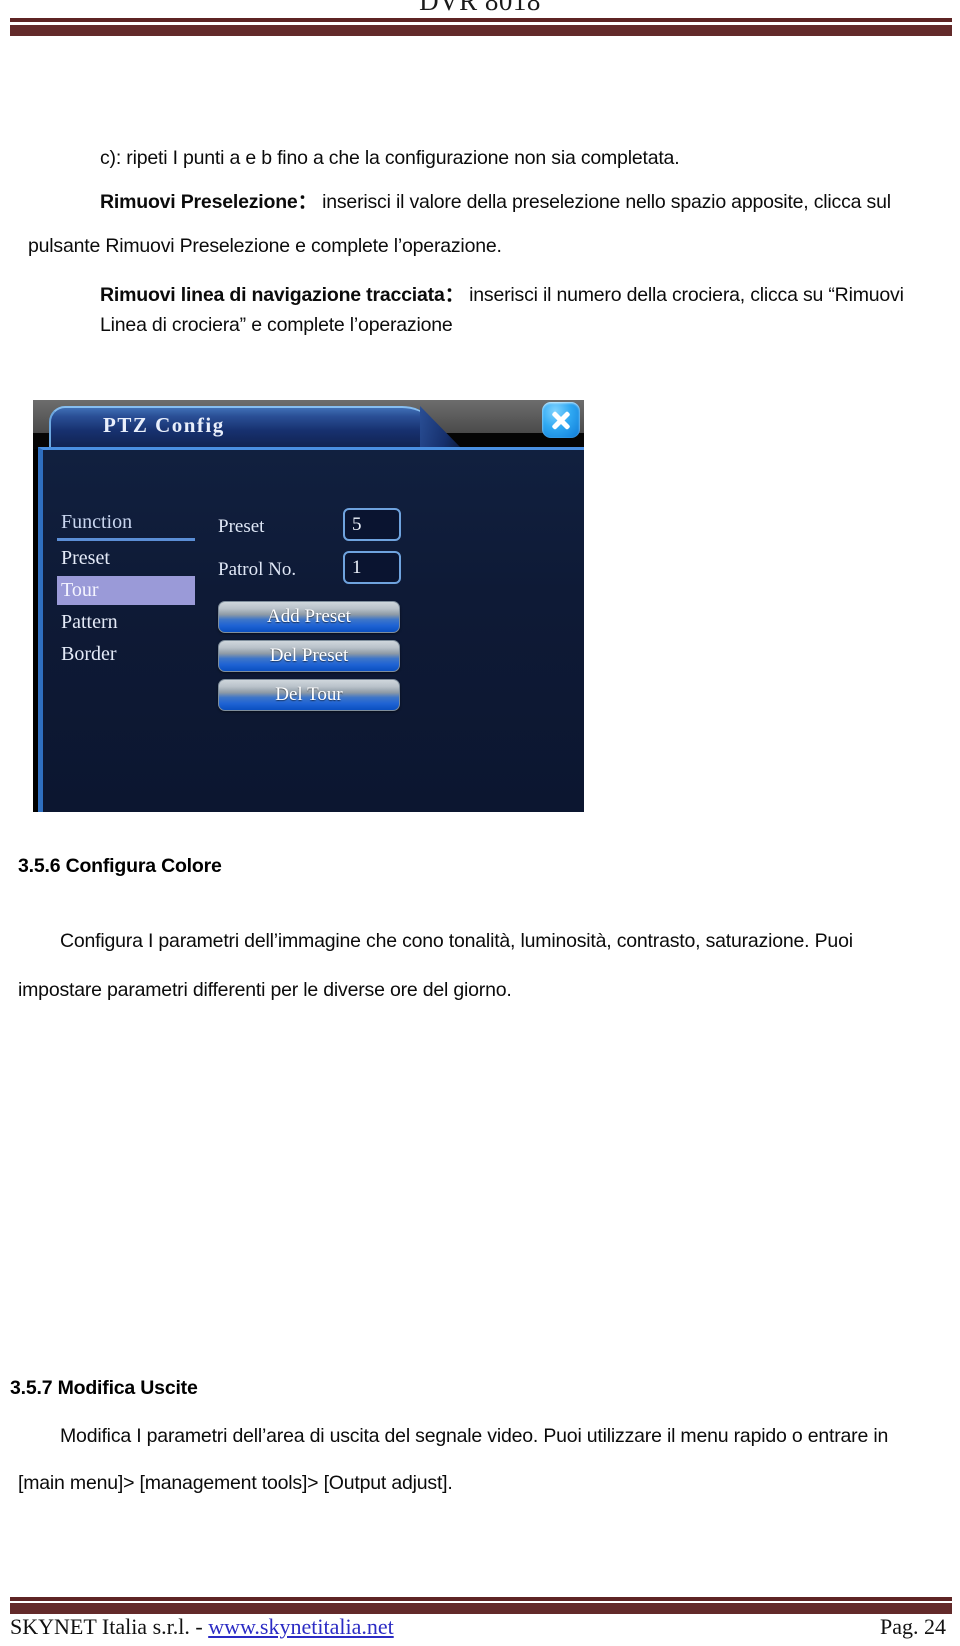 This screenshot has height=1646, width=960. Describe the element at coordinates (357, 567) in the screenshot. I see `ptz-patrol-value: 1` at that location.